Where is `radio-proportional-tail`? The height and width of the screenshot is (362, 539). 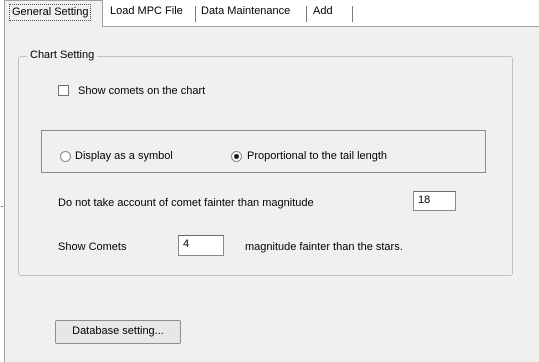 radio-proportional-tail is located at coordinates (236, 156).